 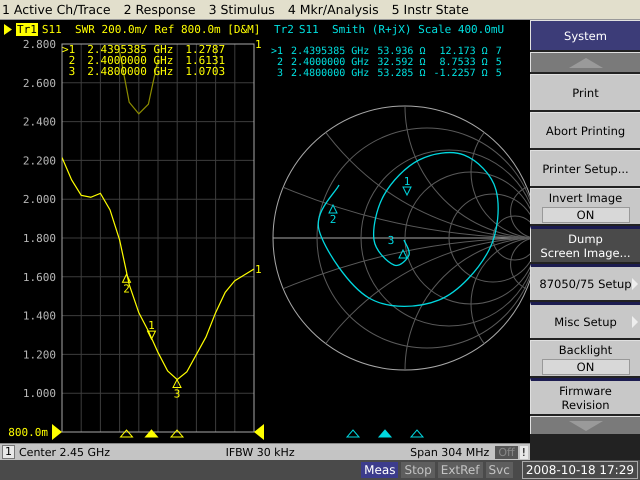 What do you see at coordinates (585, 35) in the screenshot?
I see `menu-title: System` at bounding box center [585, 35].